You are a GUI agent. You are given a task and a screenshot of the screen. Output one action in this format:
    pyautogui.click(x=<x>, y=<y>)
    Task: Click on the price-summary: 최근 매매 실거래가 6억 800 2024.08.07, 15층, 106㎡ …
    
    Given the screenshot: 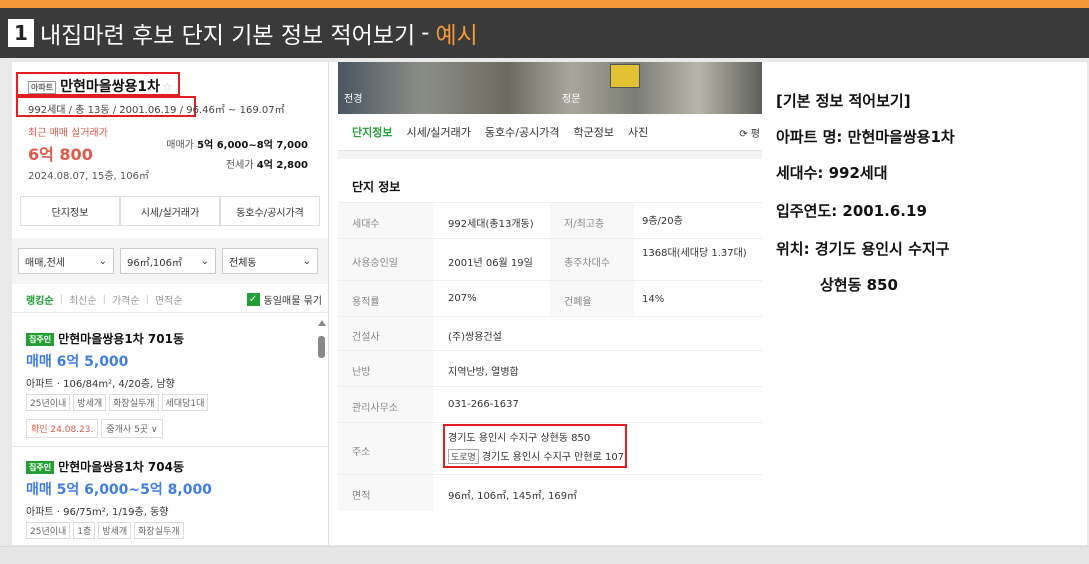 What is the action you would take?
    pyautogui.click(x=173, y=153)
    